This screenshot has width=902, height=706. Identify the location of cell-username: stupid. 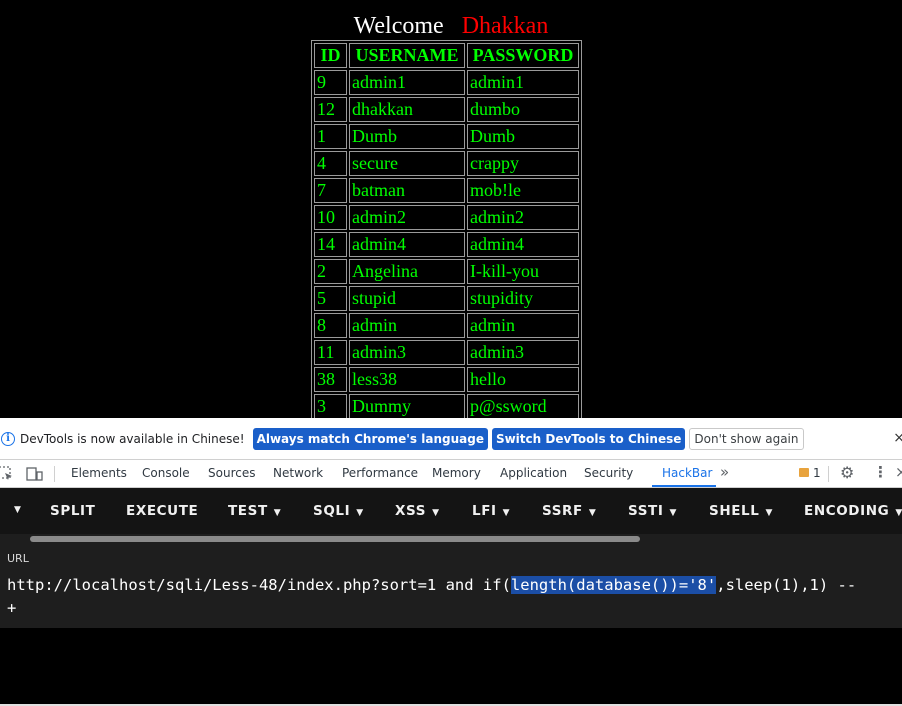
(407, 298).